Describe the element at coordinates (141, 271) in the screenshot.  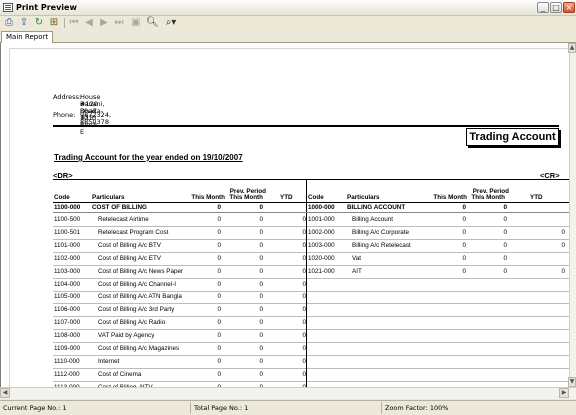
I see `dr-row-name: Cost of Billing A/c News Paper` at that location.